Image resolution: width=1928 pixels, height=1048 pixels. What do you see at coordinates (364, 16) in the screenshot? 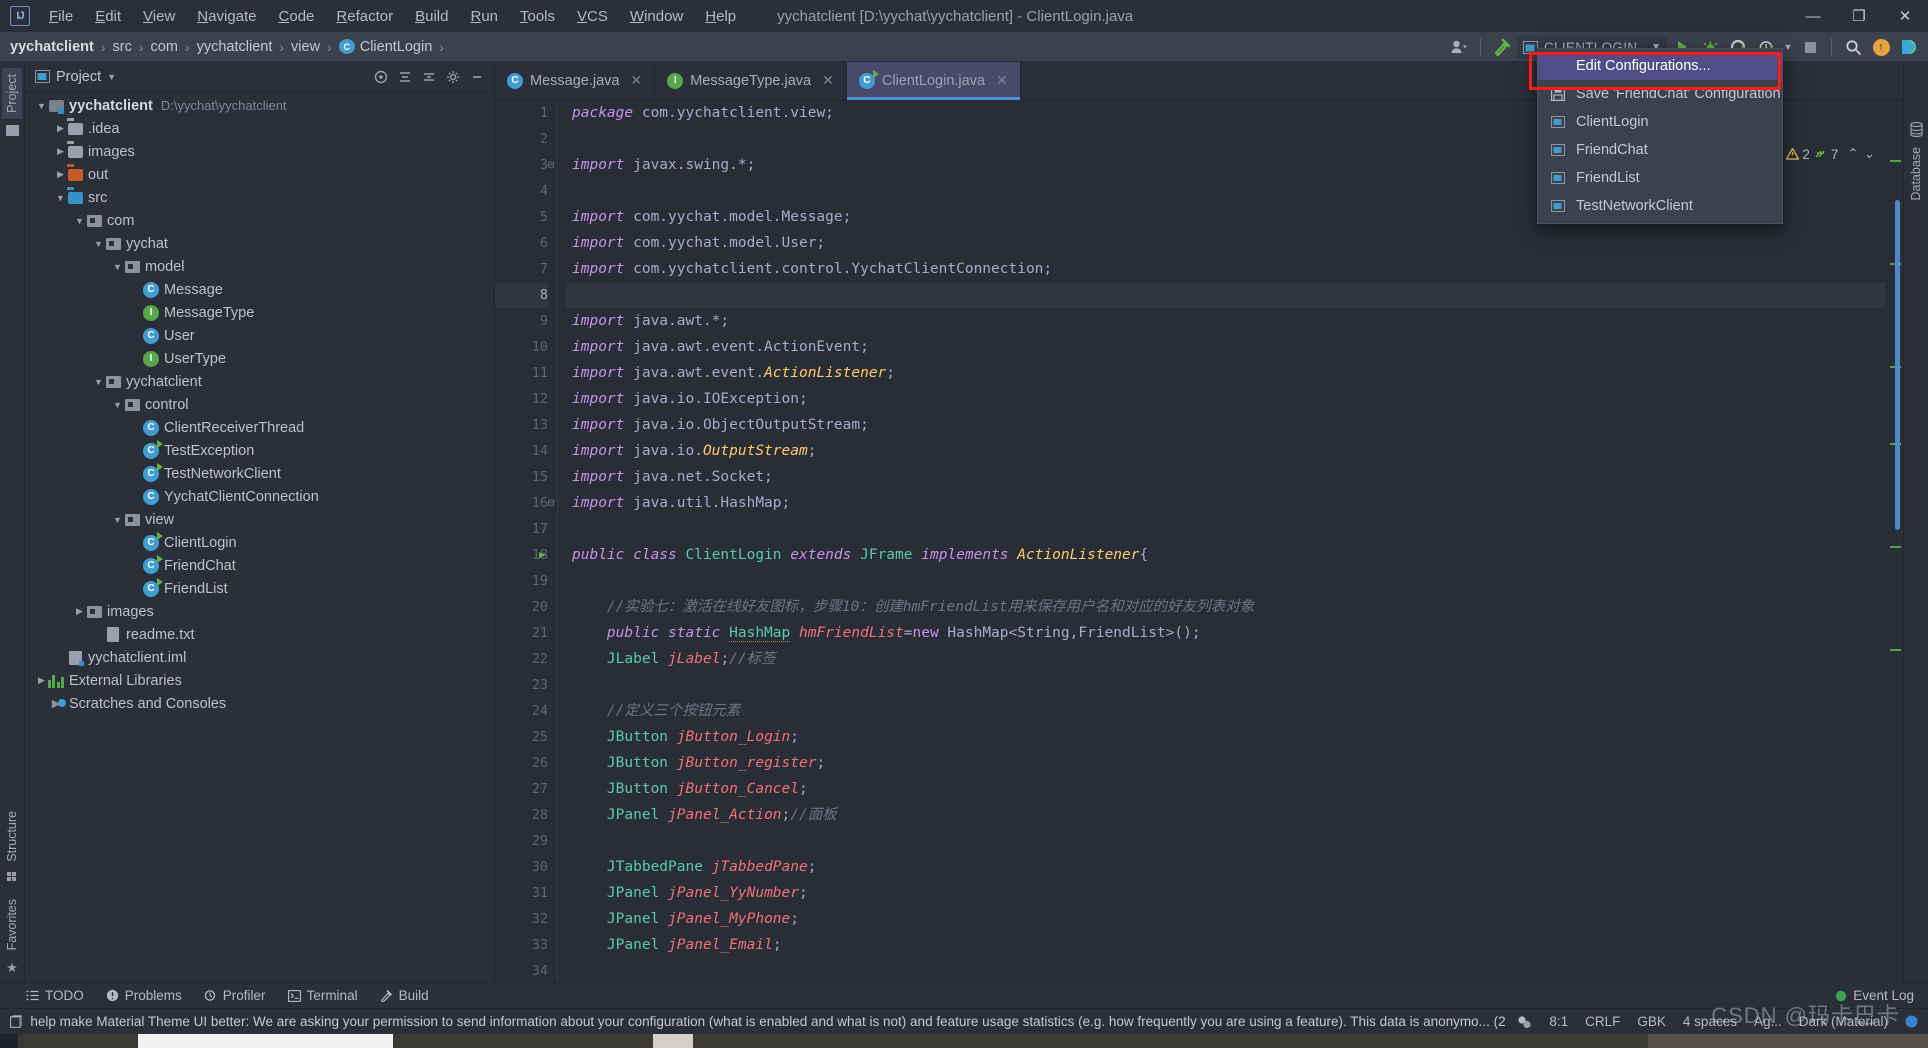
I see `menu-refactor: Refactor` at bounding box center [364, 16].